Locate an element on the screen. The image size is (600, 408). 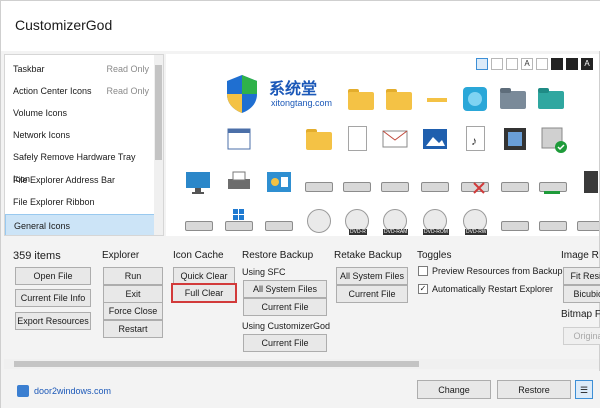
list-item: File Explorer Address Bar is located at coordinates (80, 180).